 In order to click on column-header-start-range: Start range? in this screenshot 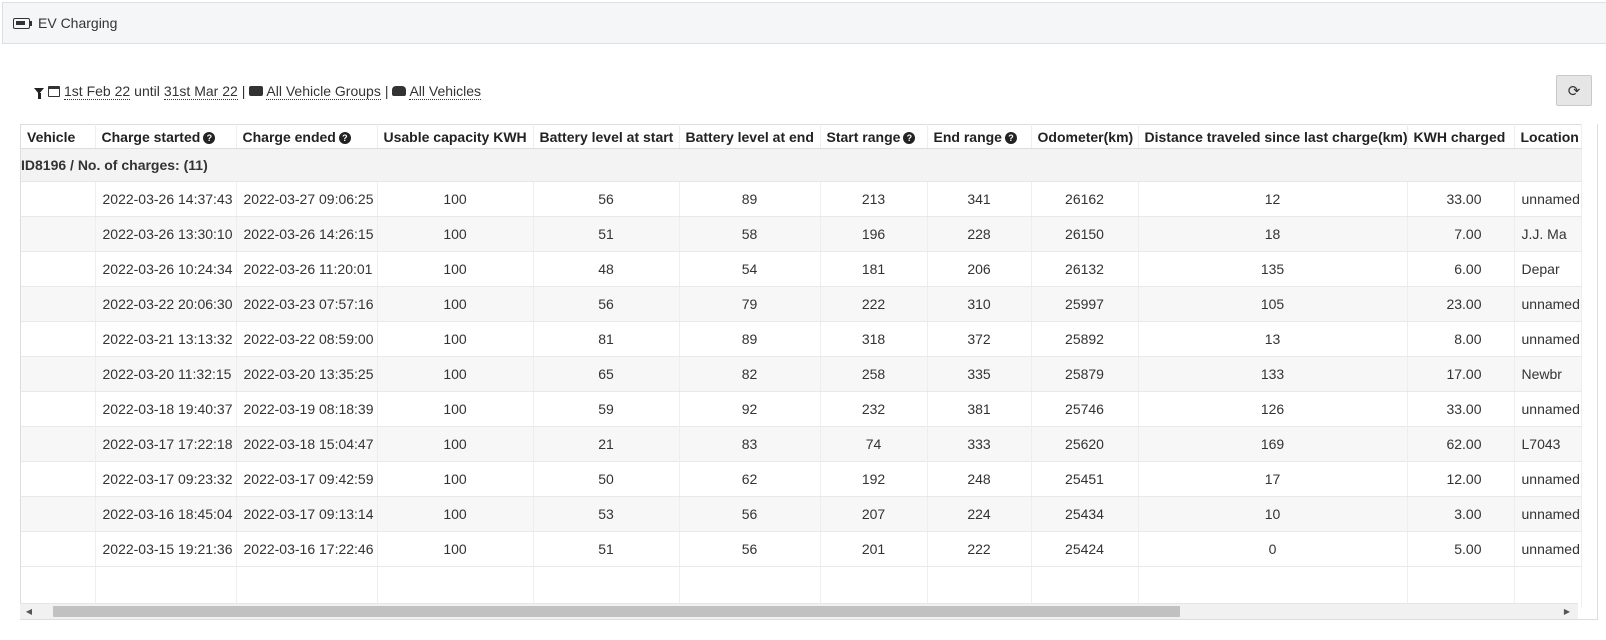, I will do `click(874, 136)`.